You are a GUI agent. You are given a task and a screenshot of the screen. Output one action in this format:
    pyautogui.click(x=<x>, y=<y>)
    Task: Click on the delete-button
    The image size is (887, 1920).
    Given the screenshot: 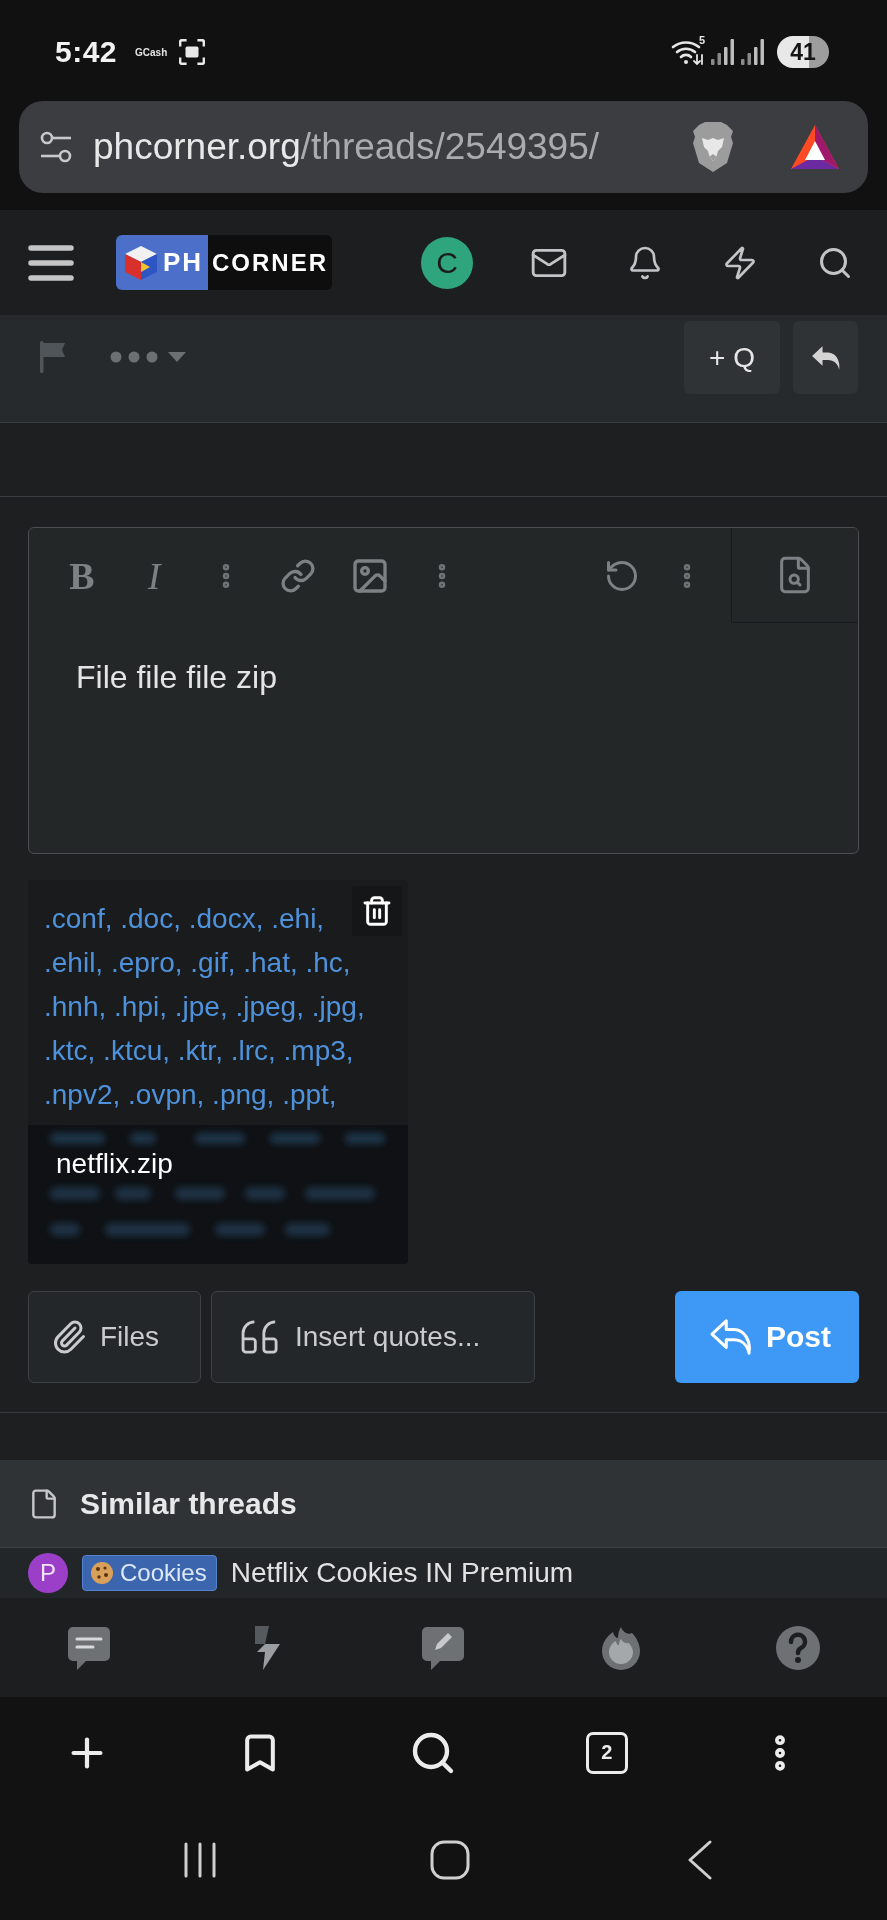 What is the action you would take?
    pyautogui.click(x=377, y=911)
    